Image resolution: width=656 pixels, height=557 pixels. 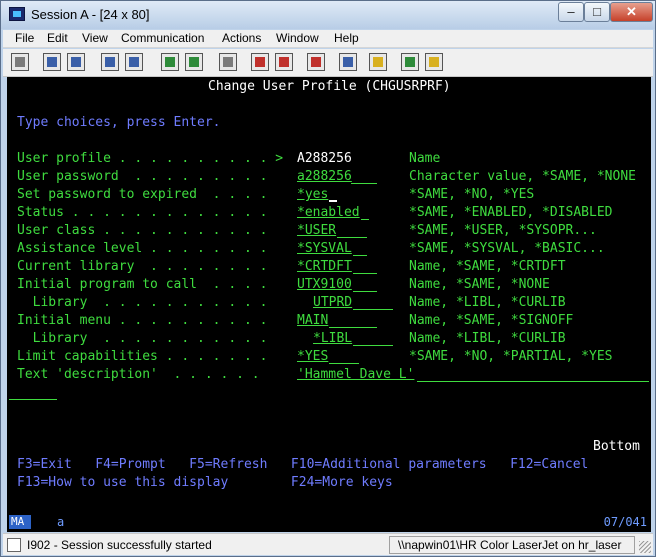 What do you see at coordinates (479, 284) in the screenshot?
I see `field-help: Name, *SAME, *NONE` at bounding box center [479, 284].